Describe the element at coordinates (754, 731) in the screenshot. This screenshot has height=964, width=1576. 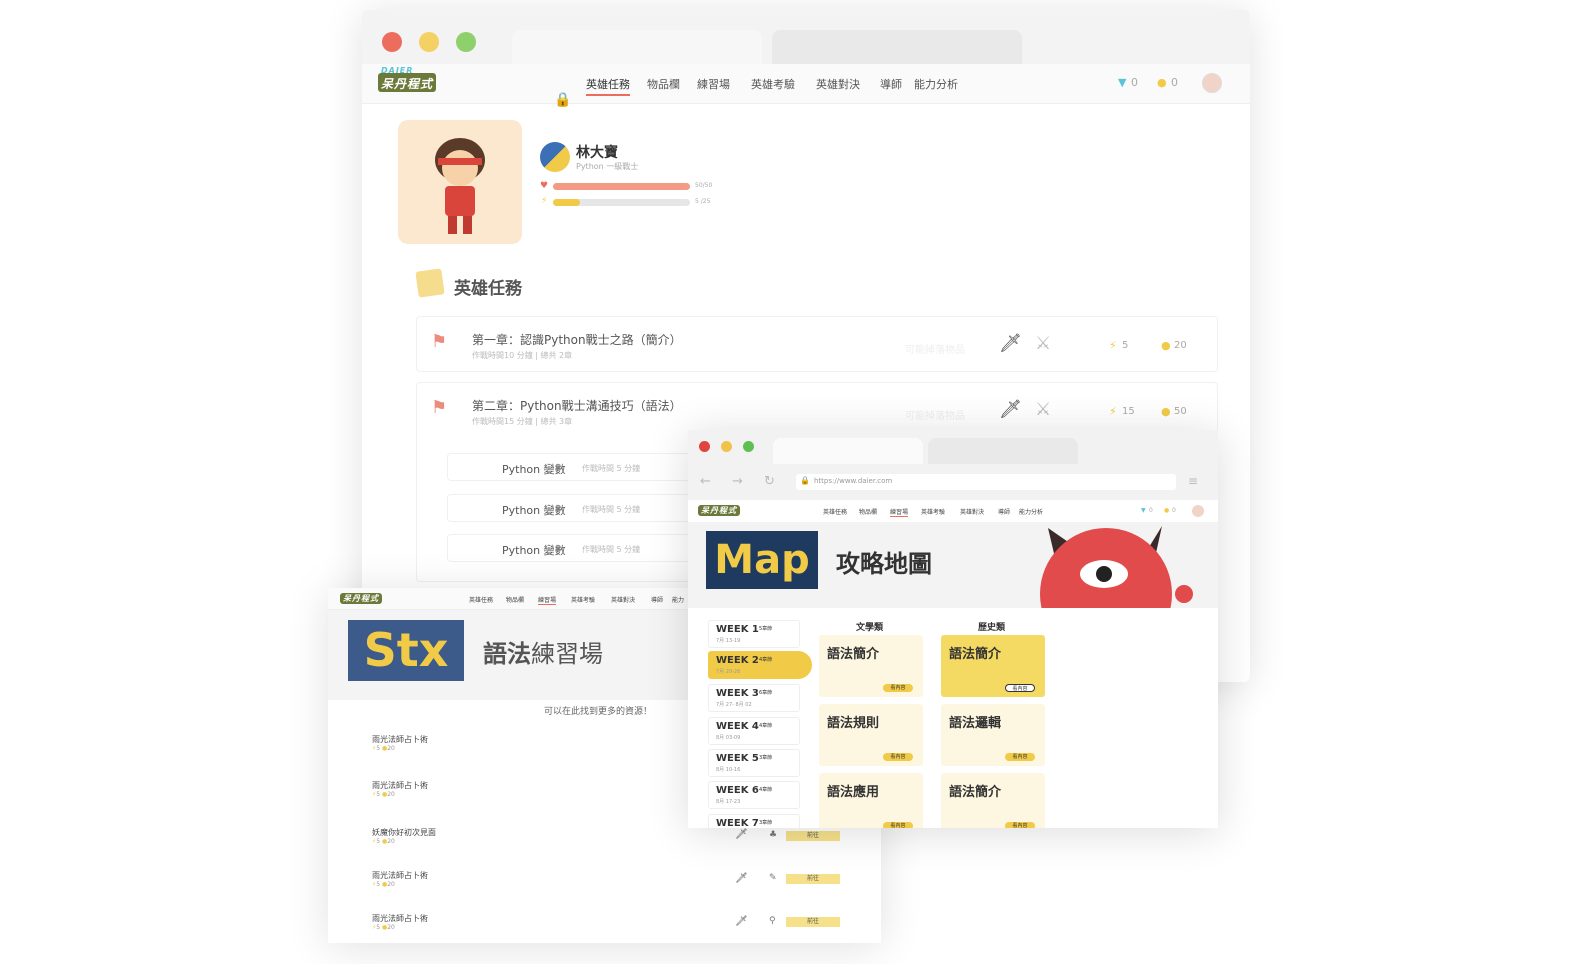
I see `week-item: WEEK 4 8月 03-09 4章節` at that location.